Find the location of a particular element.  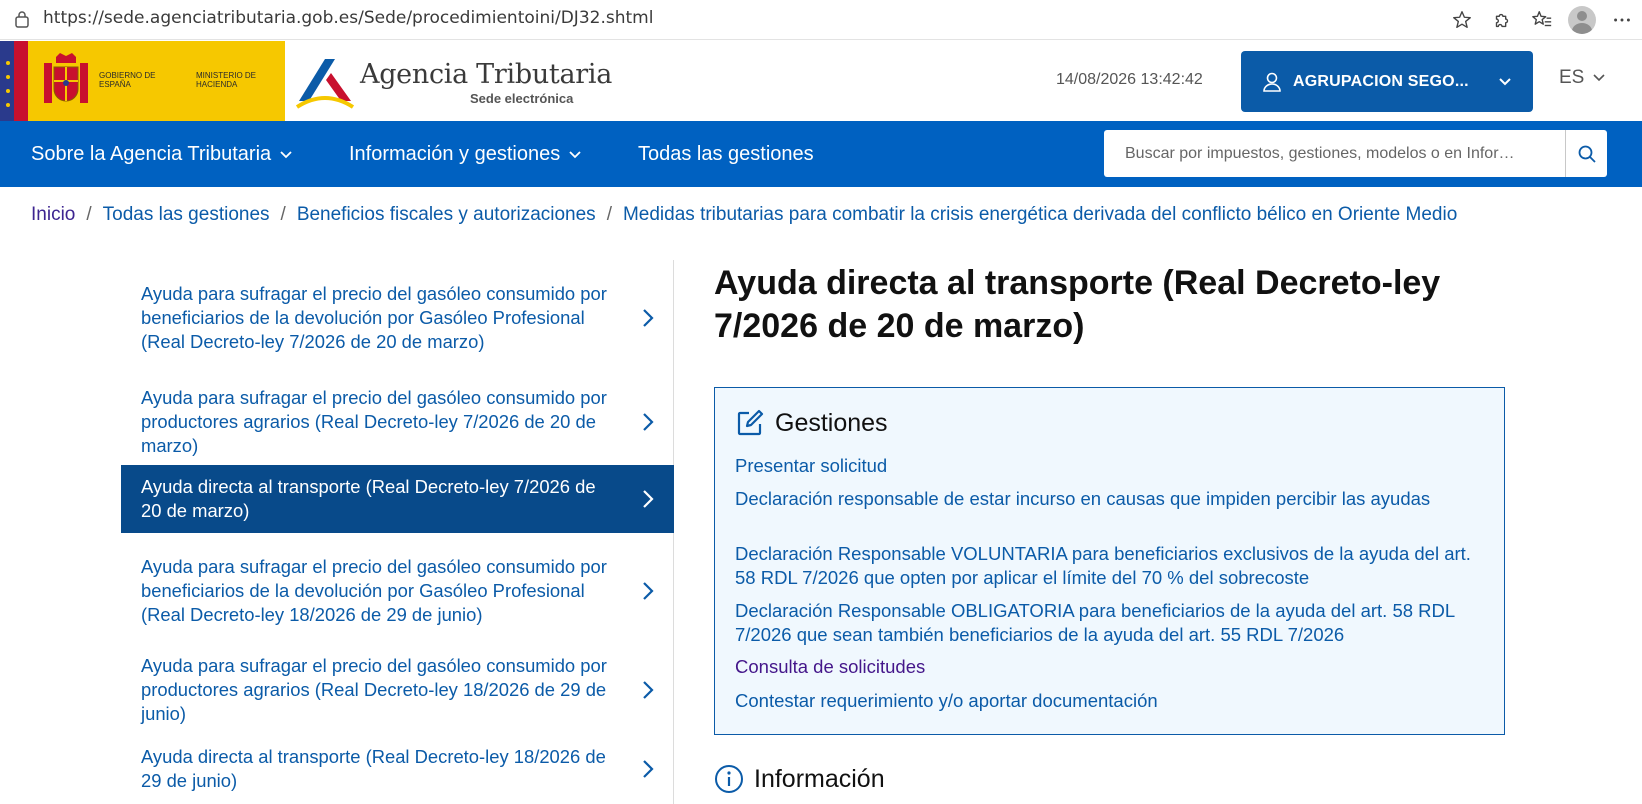

favorite-star-icon is located at coordinates (1462, 20).